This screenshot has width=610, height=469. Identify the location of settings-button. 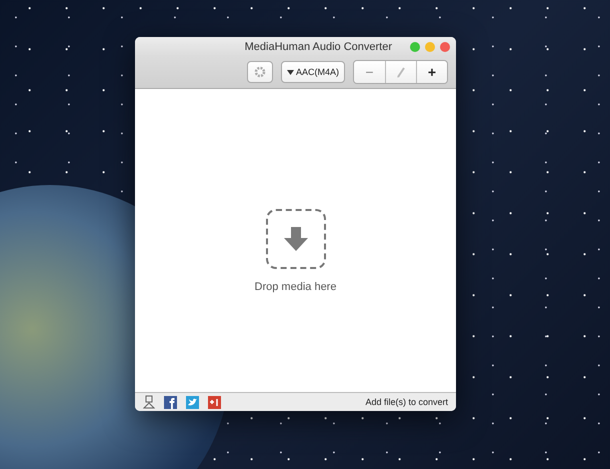
(259, 72).